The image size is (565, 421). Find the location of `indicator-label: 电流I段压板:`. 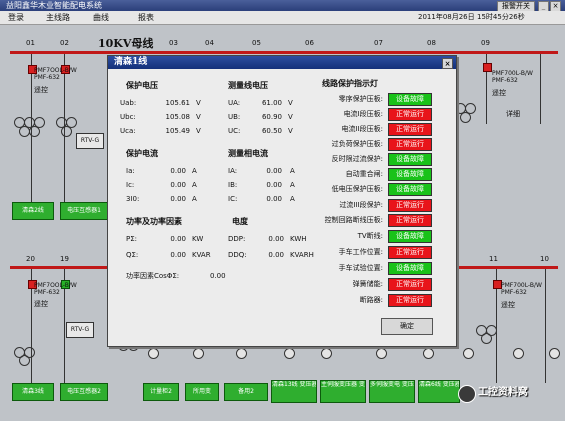

indicator-label: 电流I段压板: is located at coordinates (363, 114).